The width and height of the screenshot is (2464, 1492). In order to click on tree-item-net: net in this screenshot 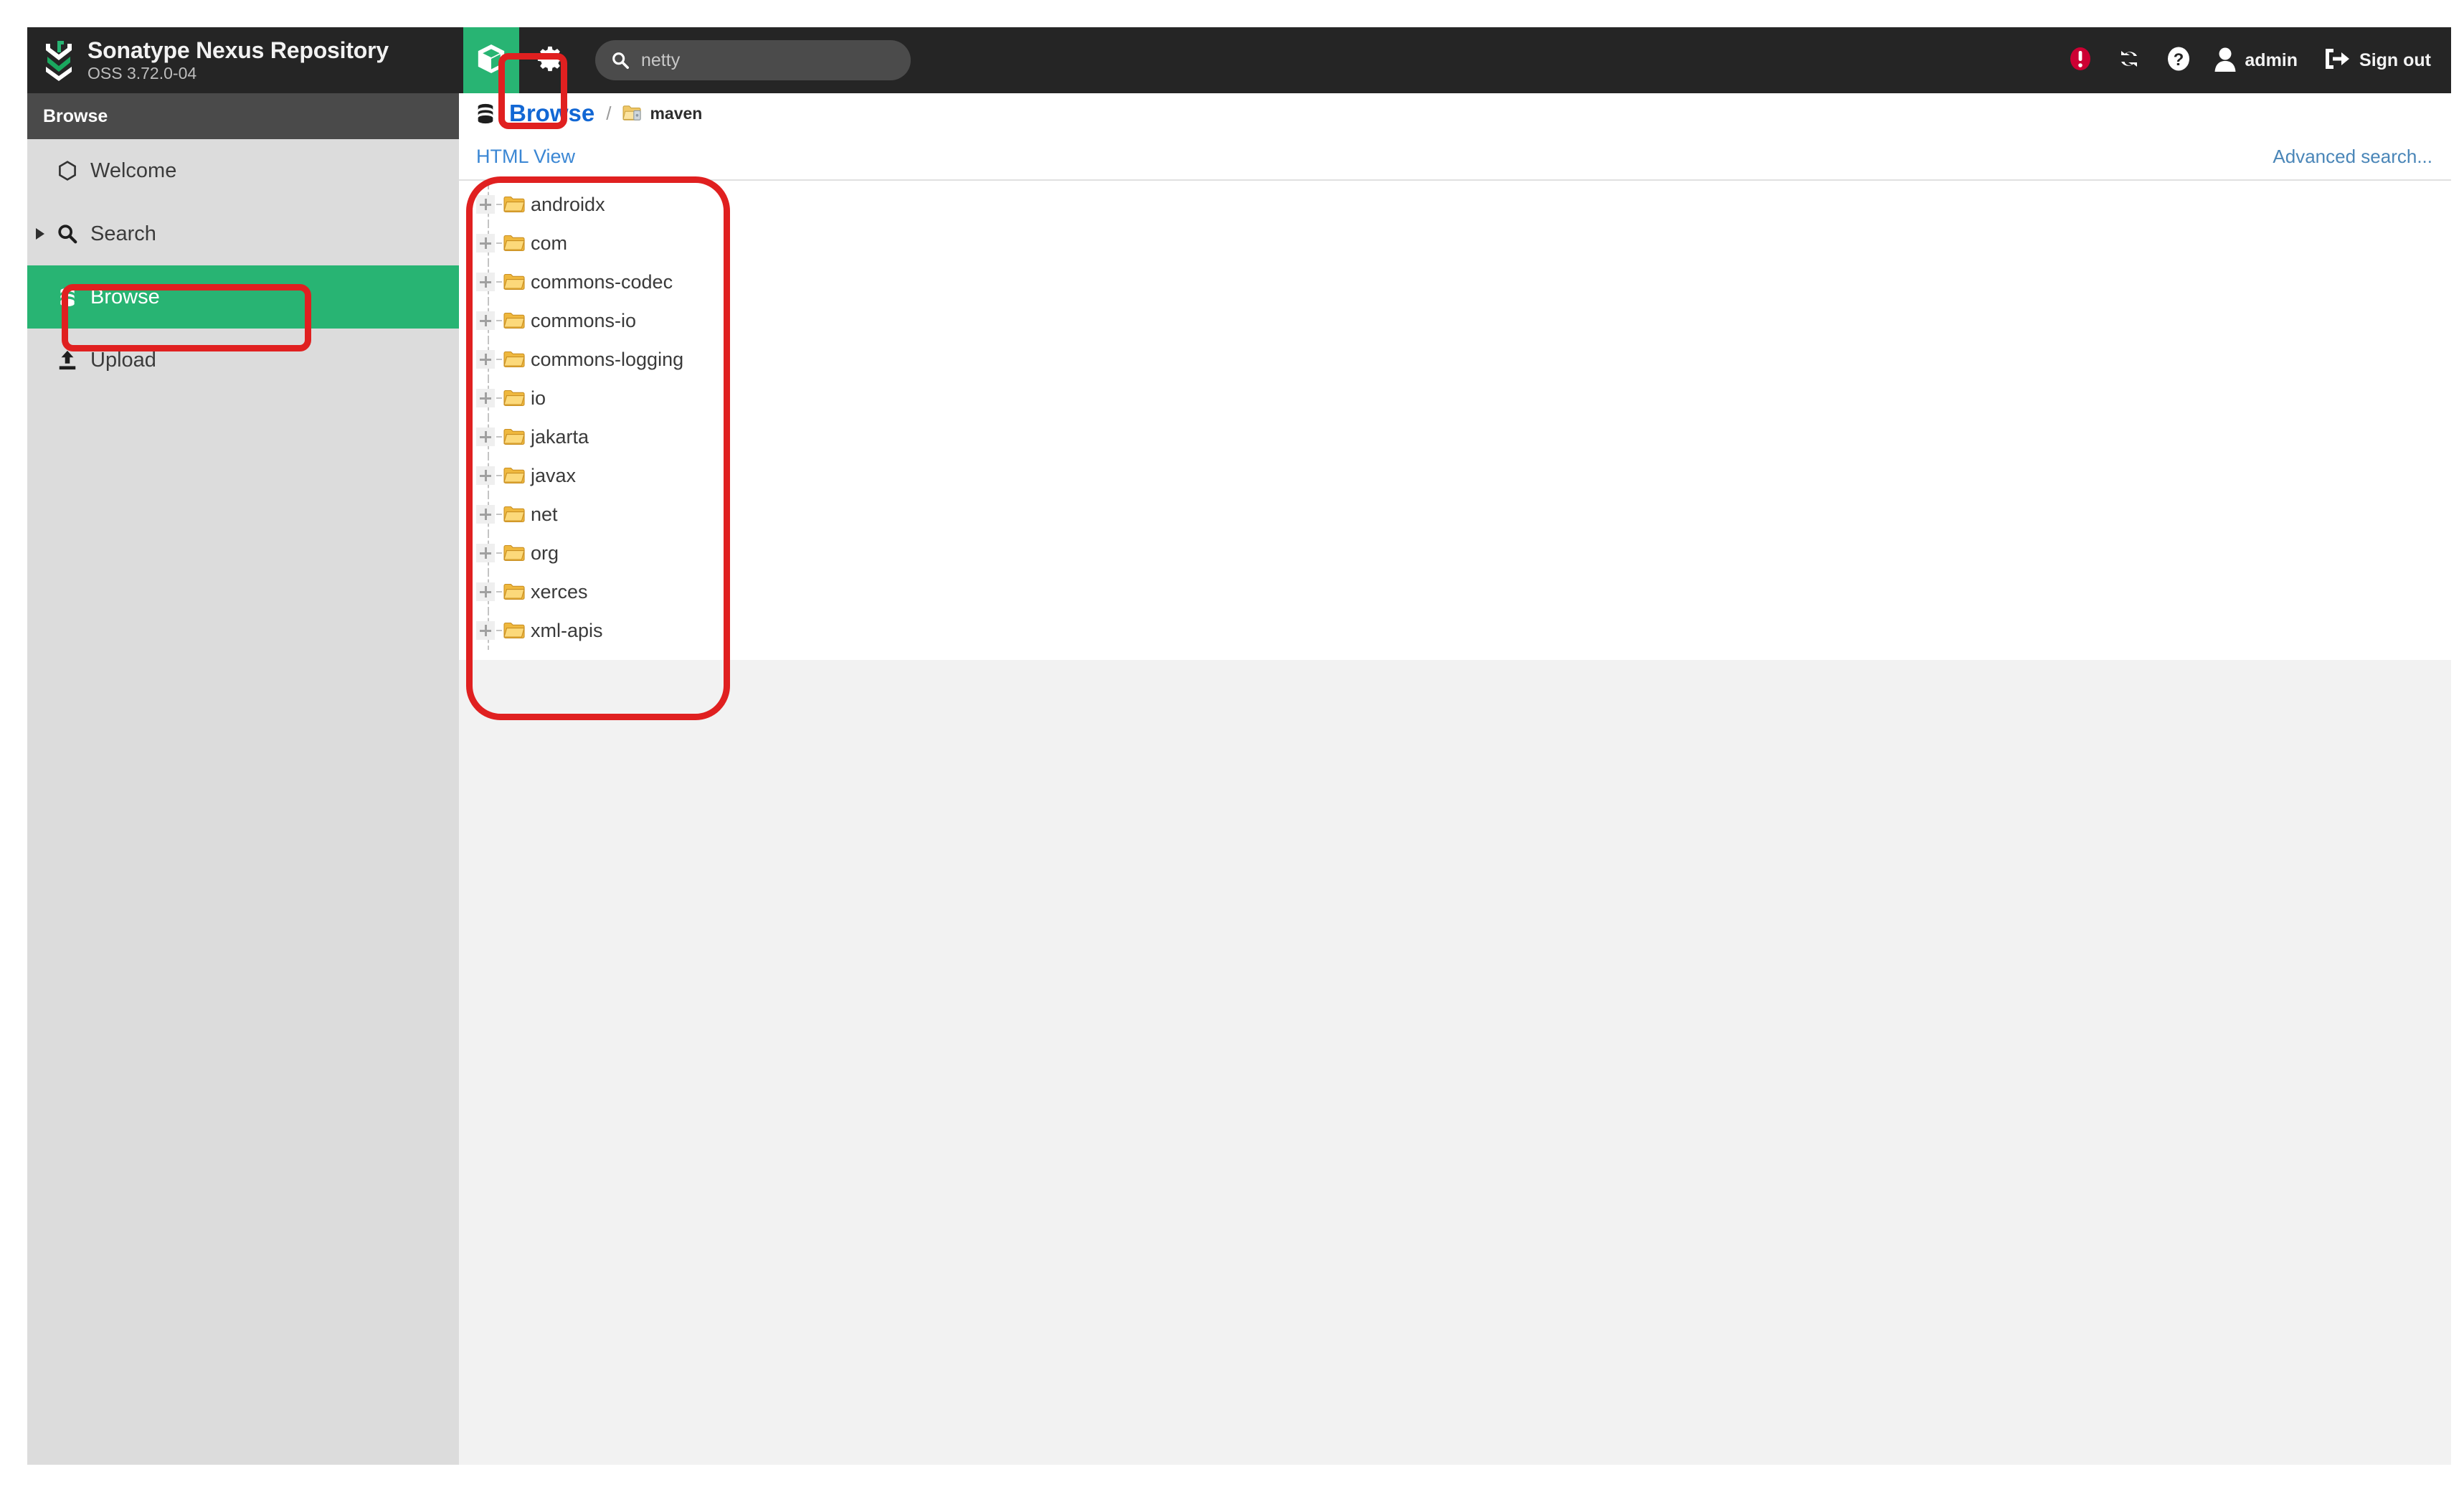, I will do `click(1455, 514)`.